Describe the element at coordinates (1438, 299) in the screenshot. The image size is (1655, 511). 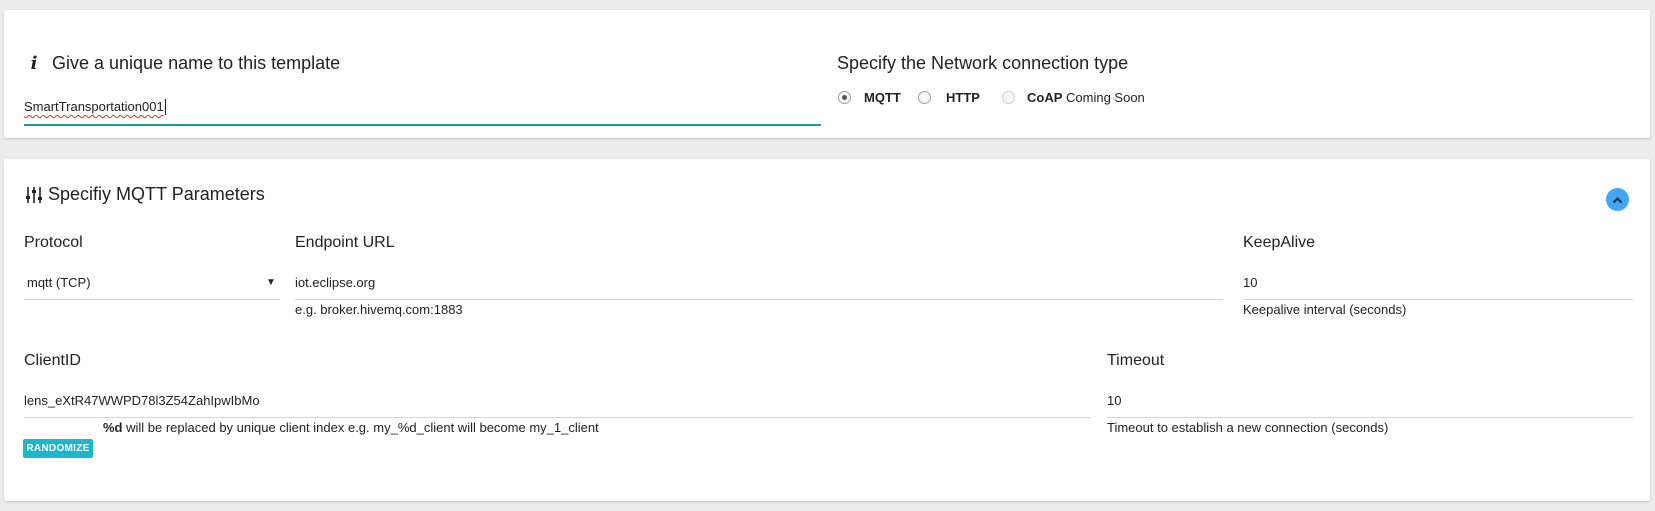
I see `keepalive-underline` at that location.